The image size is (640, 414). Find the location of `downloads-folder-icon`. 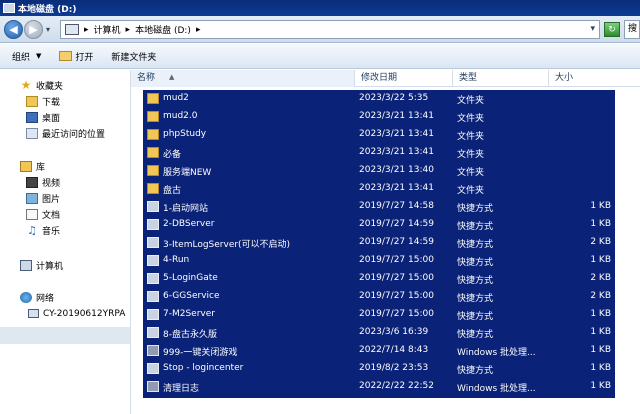

downloads-folder-icon is located at coordinates (32, 101).